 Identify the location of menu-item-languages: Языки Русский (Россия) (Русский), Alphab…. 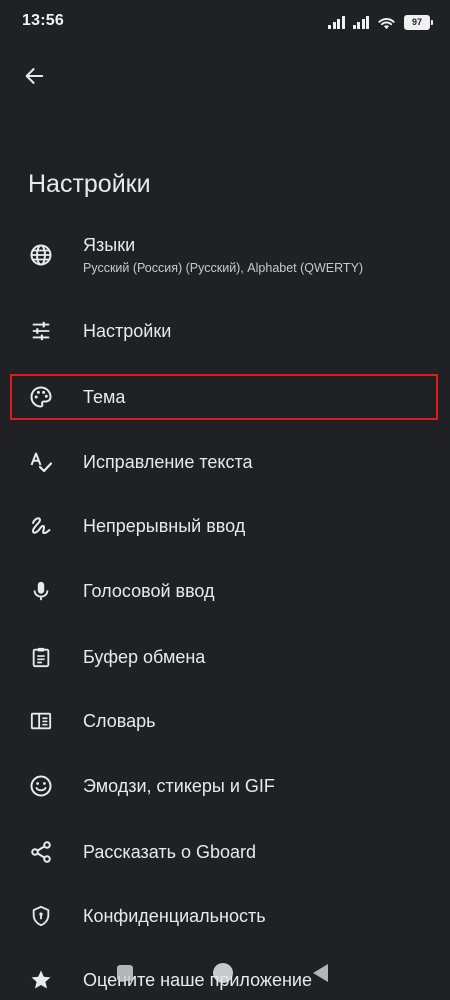
(225, 255).